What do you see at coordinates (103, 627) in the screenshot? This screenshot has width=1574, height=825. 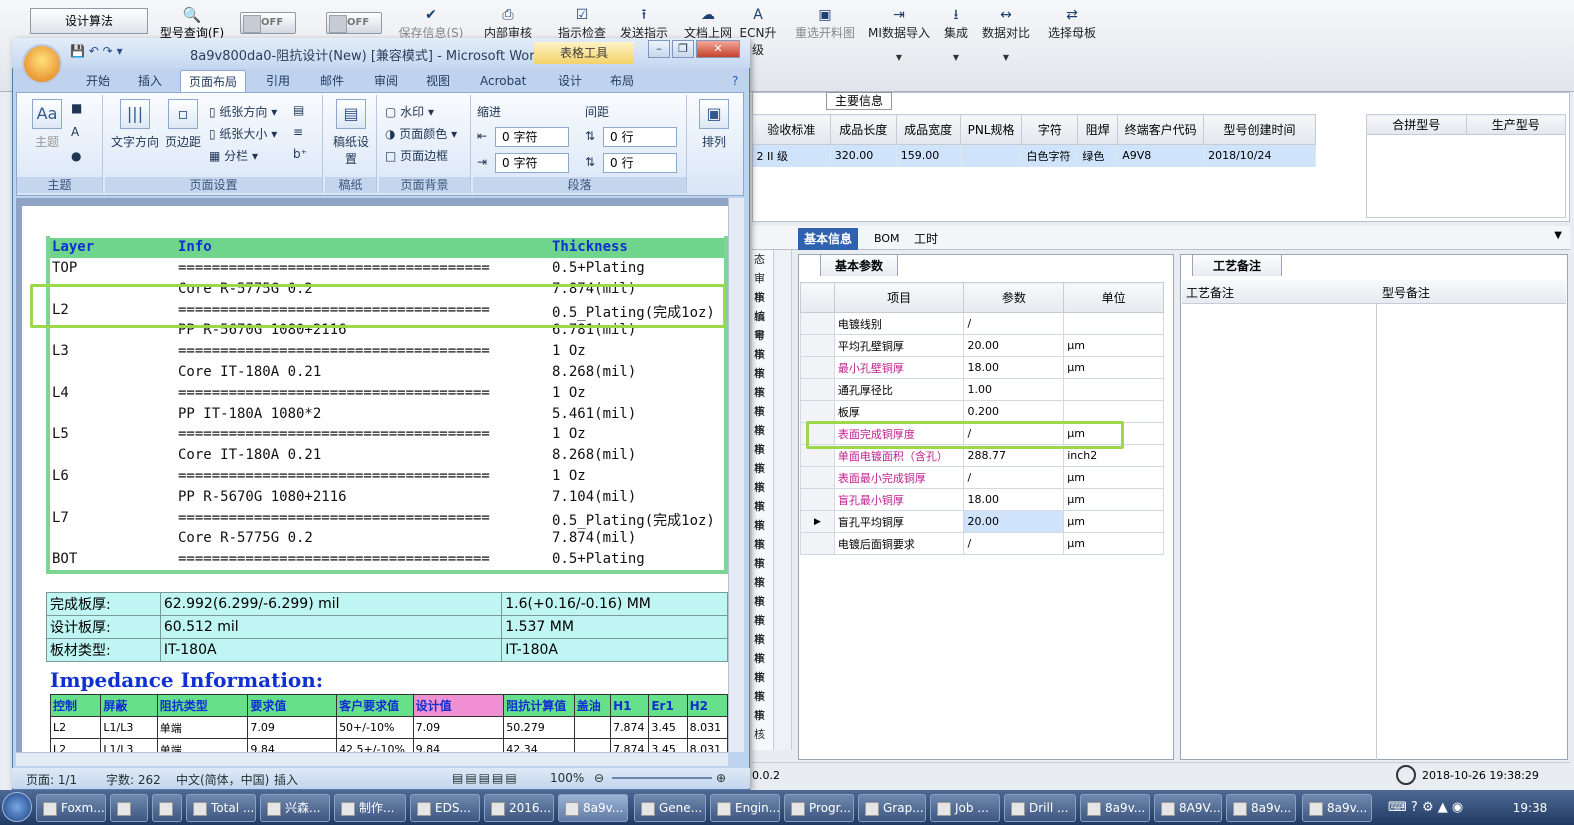 I see `summary-cell: 设计板厚:` at bounding box center [103, 627].